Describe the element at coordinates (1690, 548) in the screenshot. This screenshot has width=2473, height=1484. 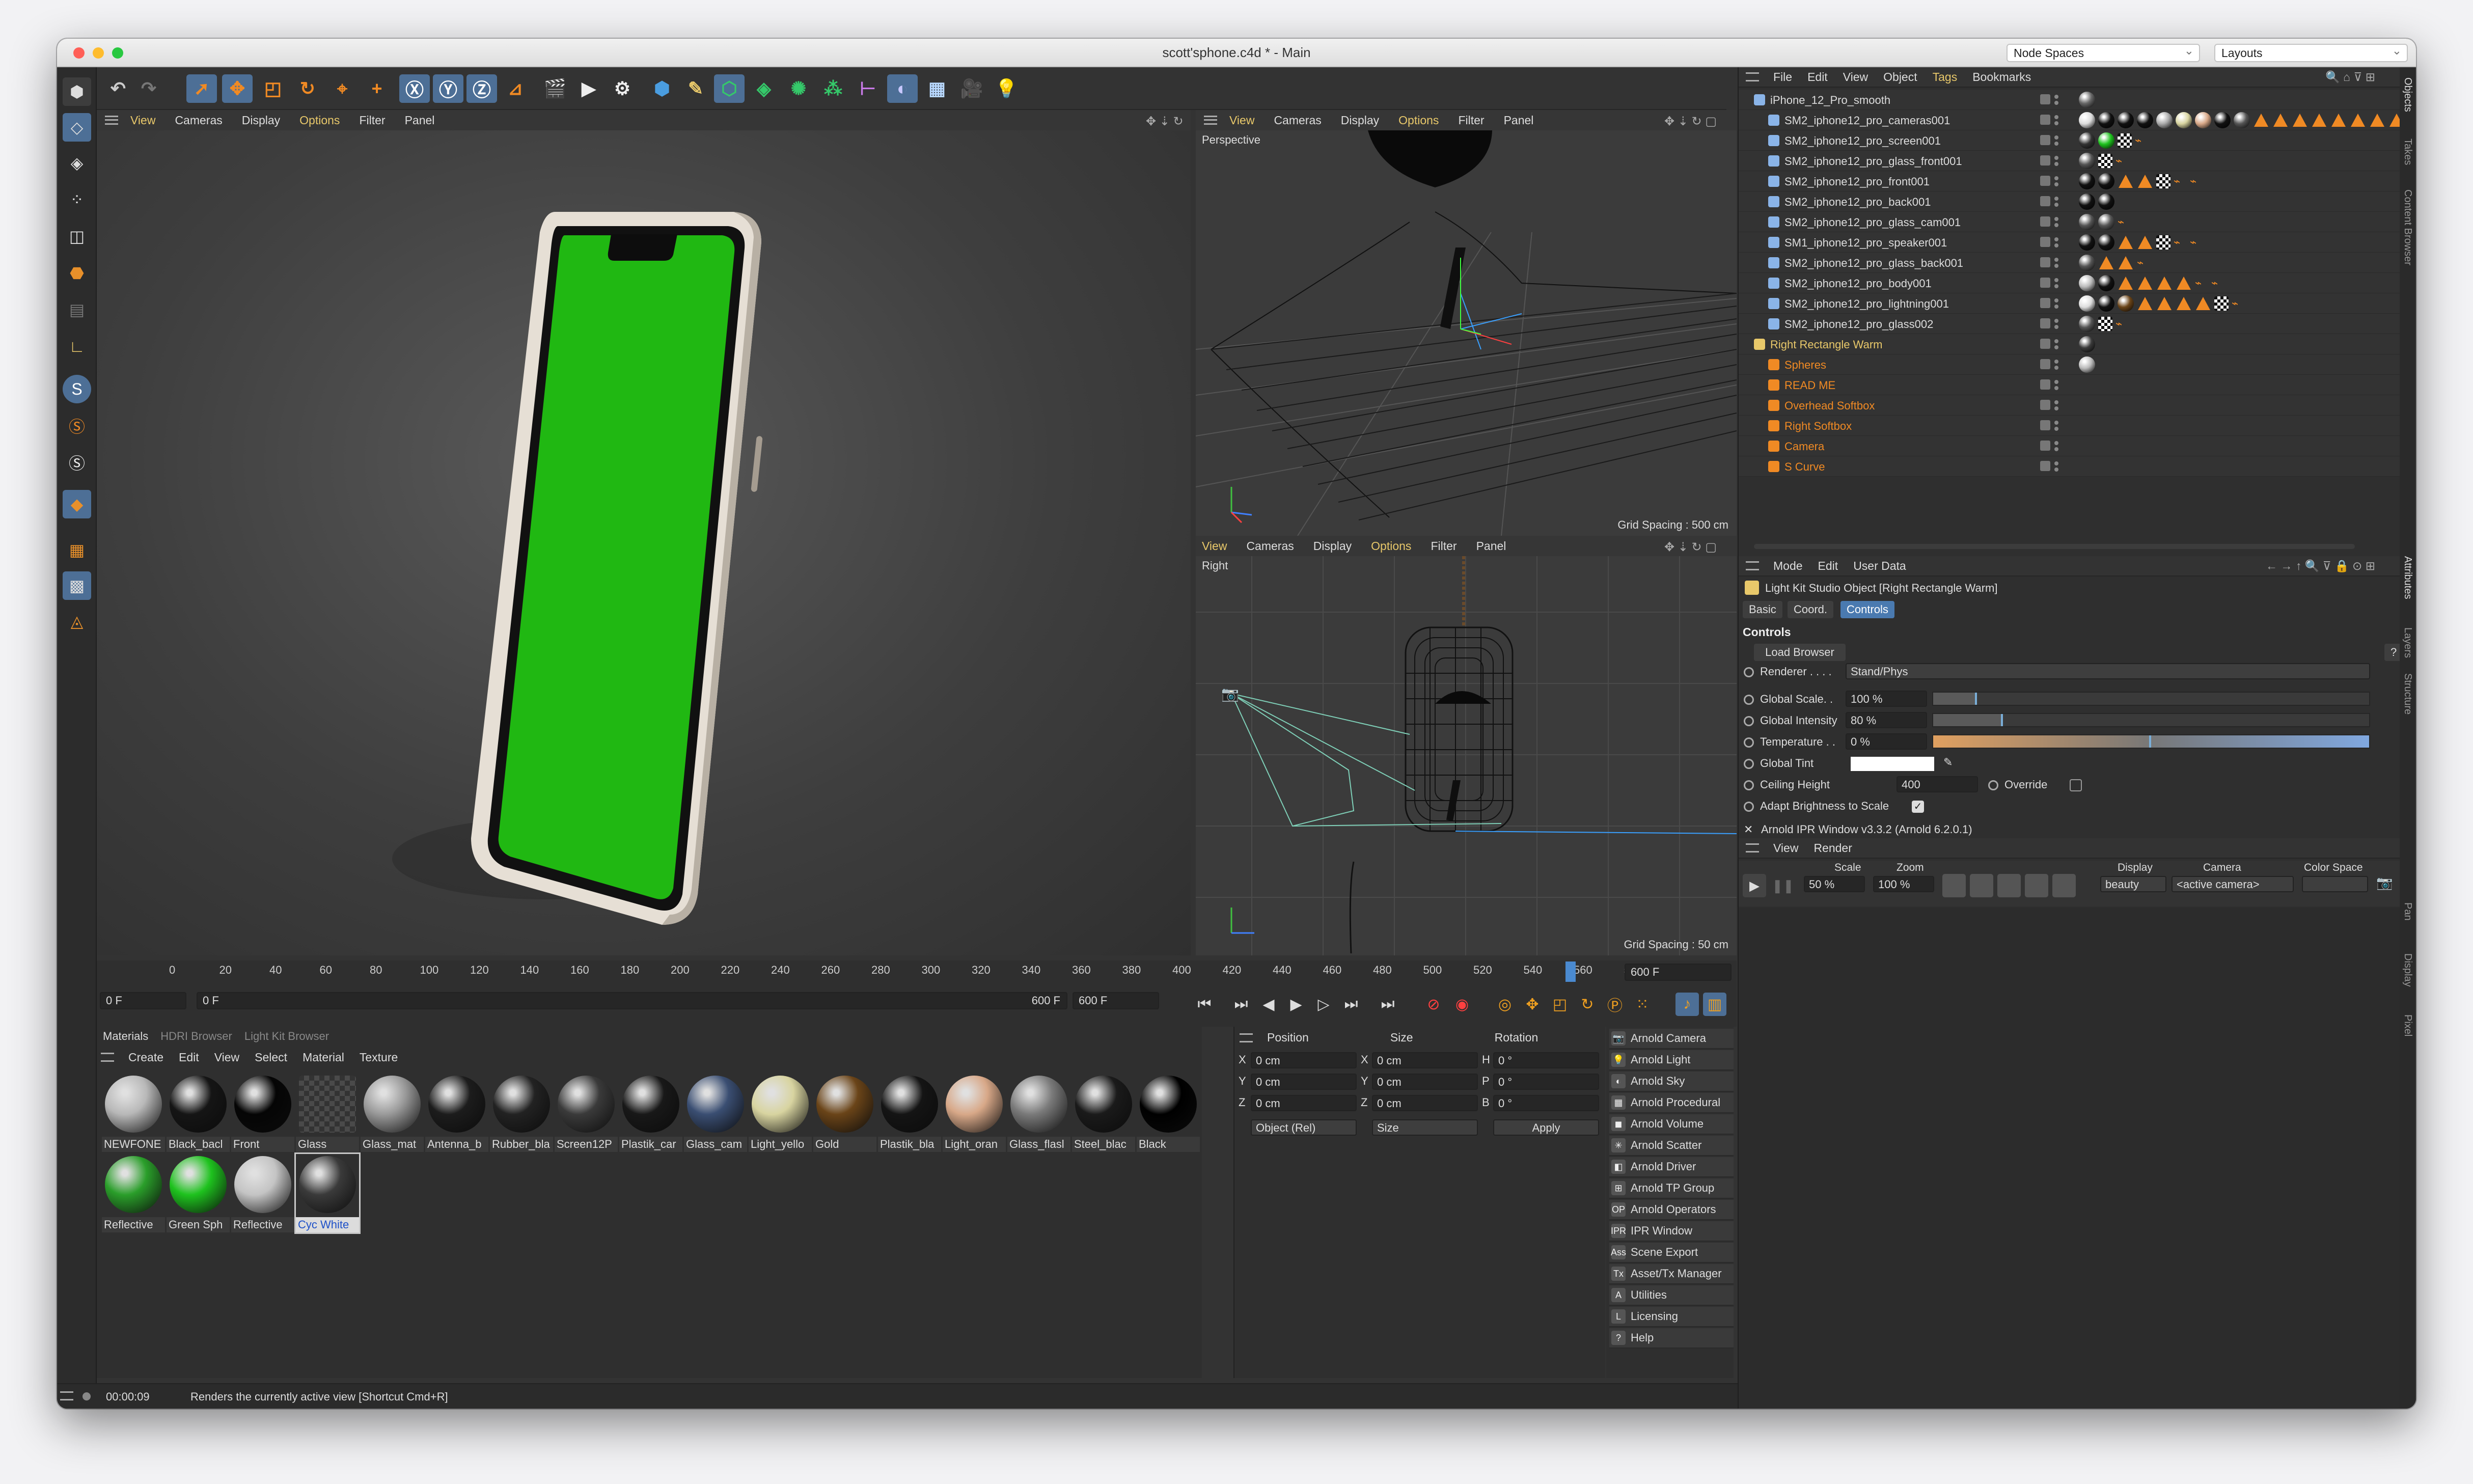
I see `viewport-nav-icons: ✥ ⇣ ↻ ▢` at that location.